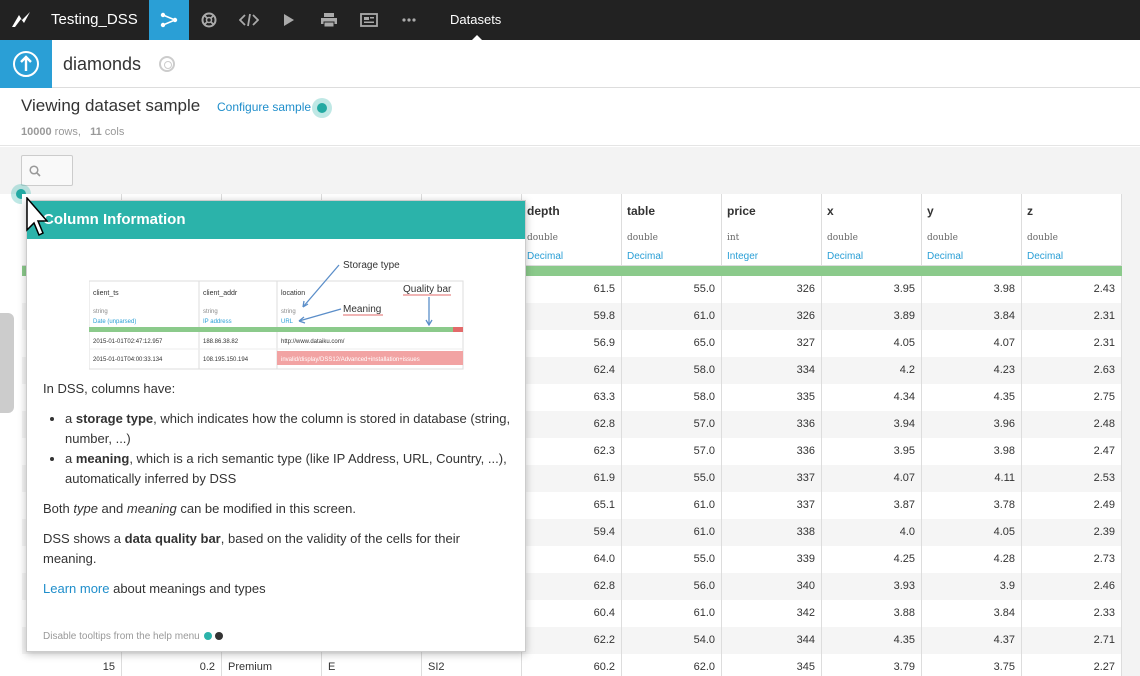  What do you see at coordinates (772, 532) in the screenshot?
I see `table-cell: 338` at bounding box center [772, 532].